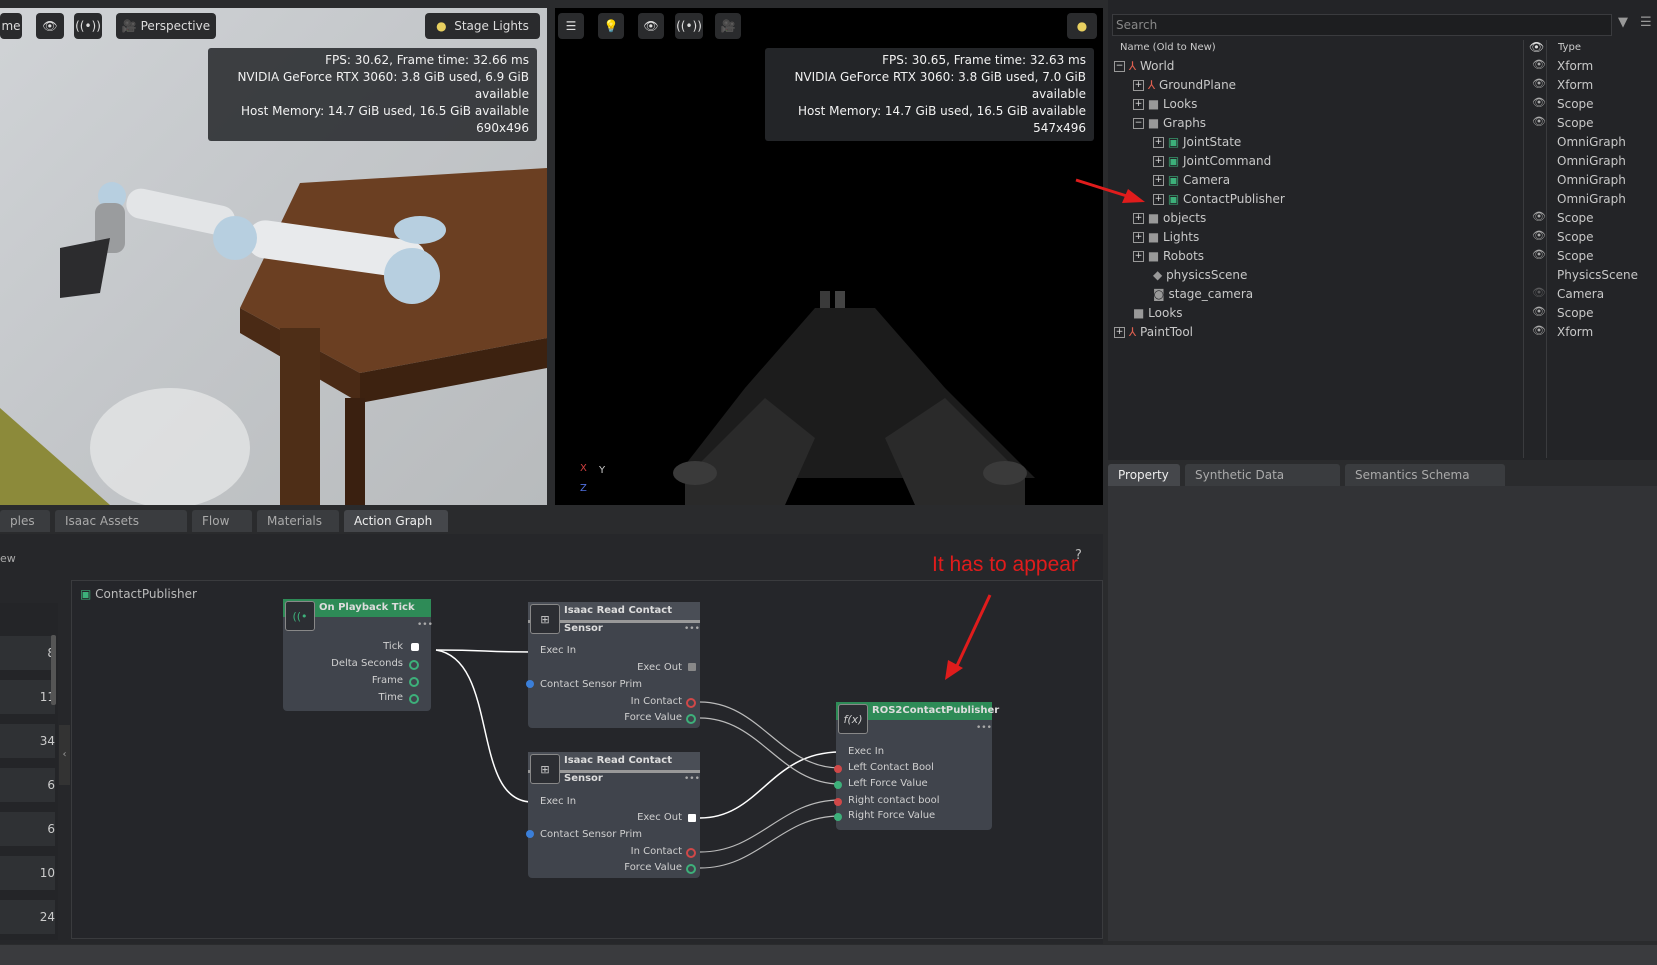 This screenshot has height=965, width=1657. What do you see at coordinates (1575, 332) in the screenshot?
I see `prim-type: Xform` at bounding box center [1575, 332].